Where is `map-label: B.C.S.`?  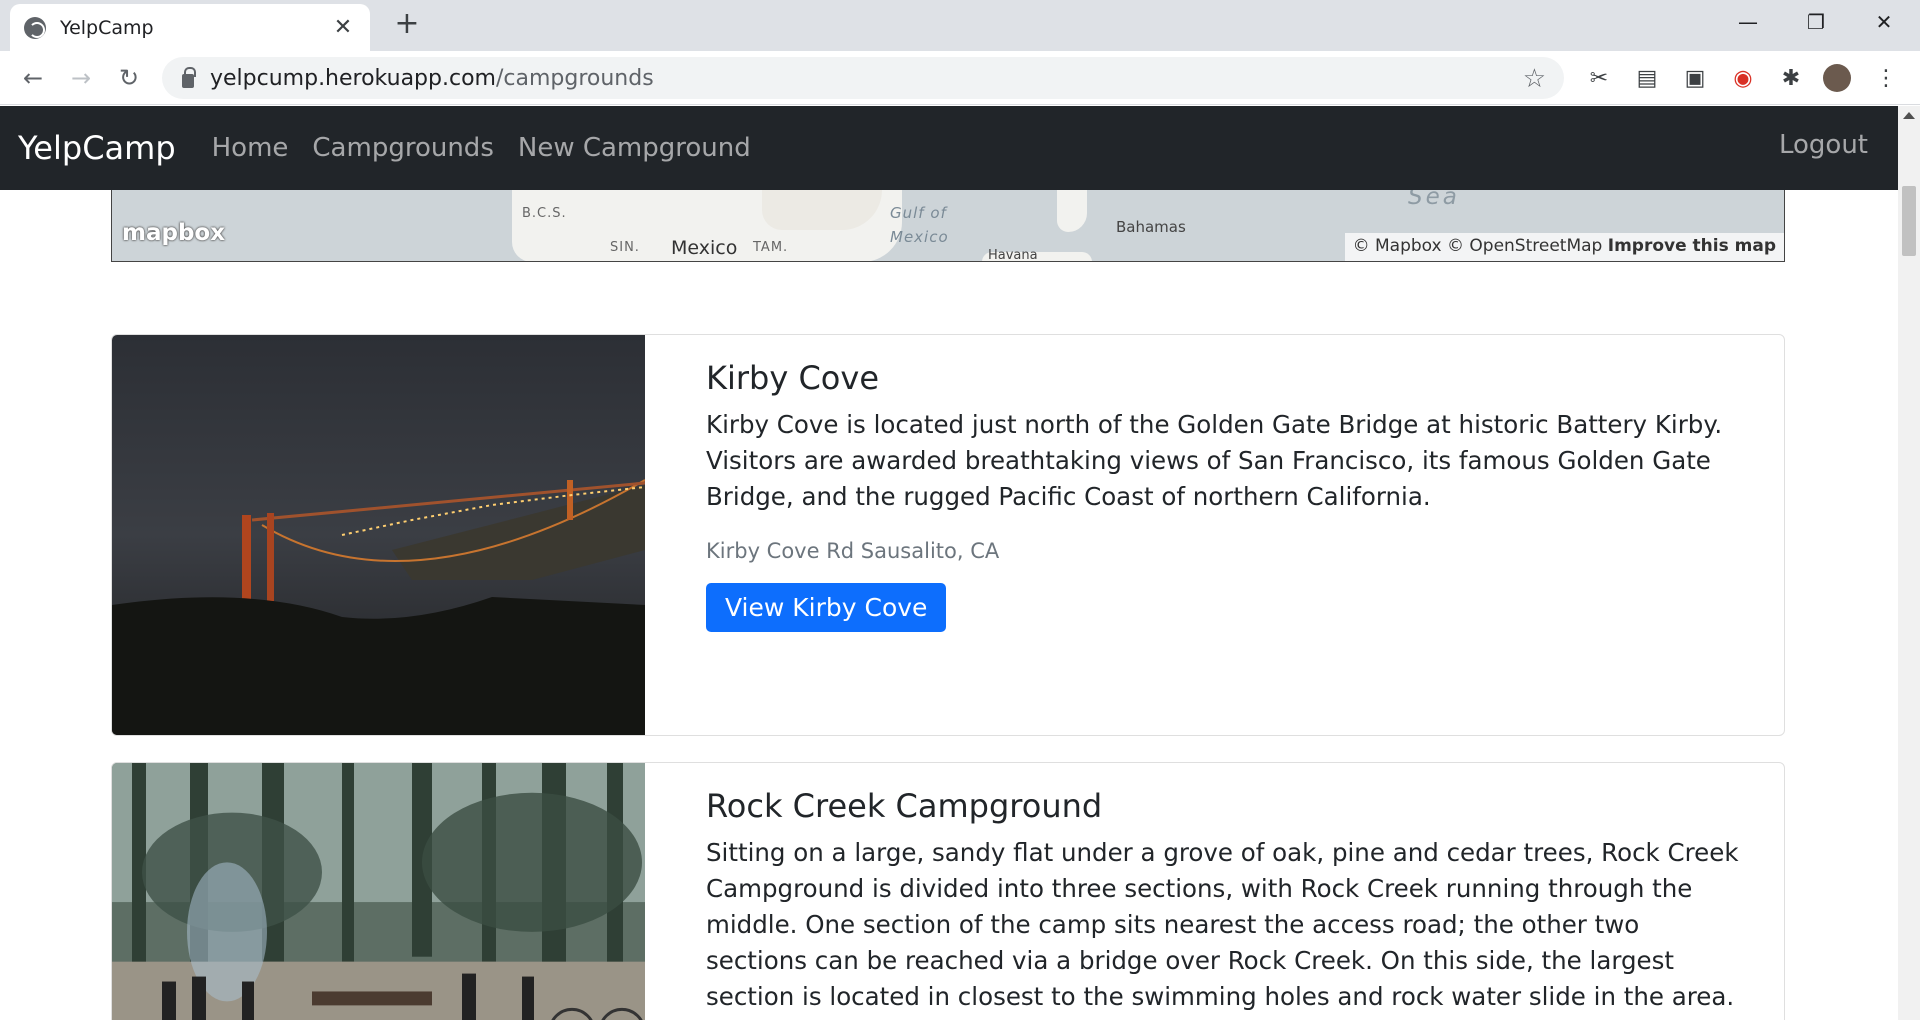
map-label: B.C.S. is located at coordinates (544, 213).